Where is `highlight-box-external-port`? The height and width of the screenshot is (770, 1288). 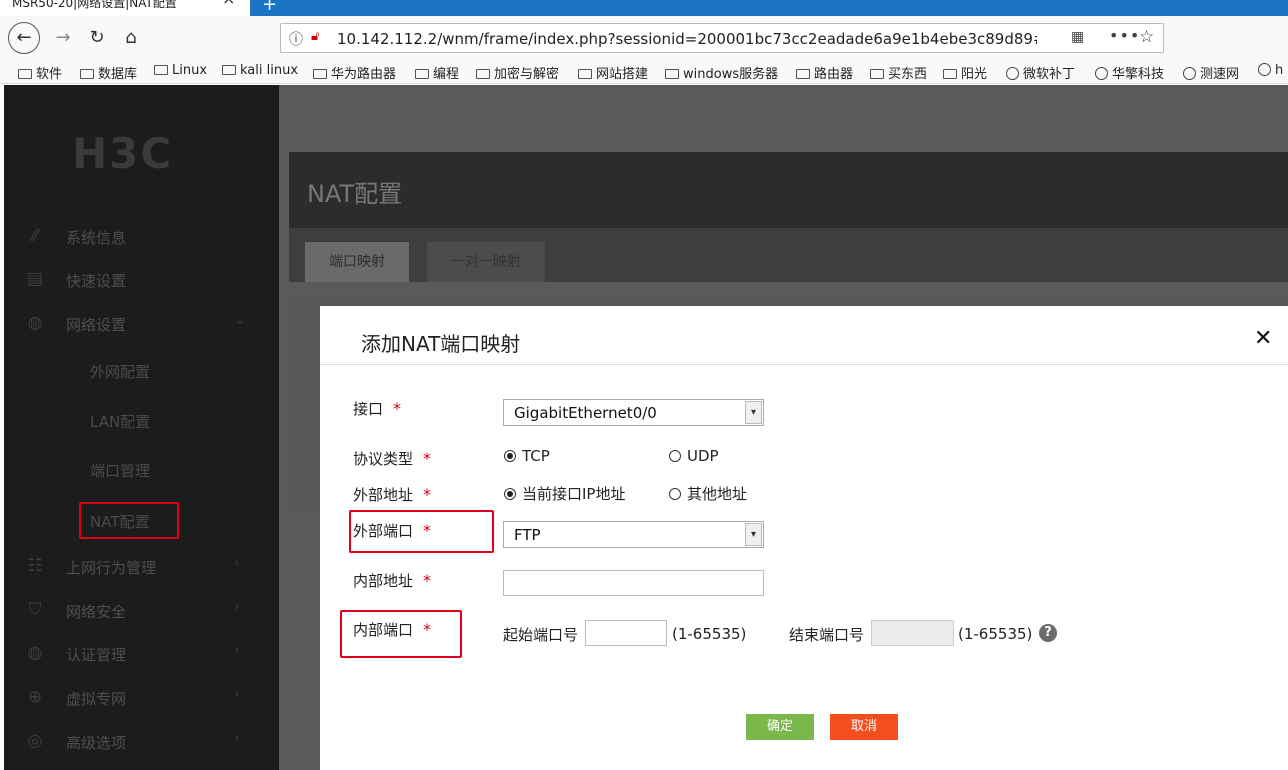 highlight-box-external-port is located at coordinates (421, 531).